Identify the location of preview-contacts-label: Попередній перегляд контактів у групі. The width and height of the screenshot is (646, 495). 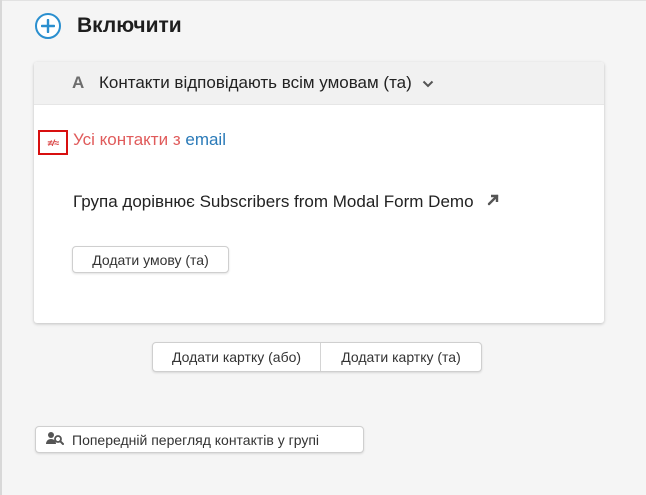
(196, 439).